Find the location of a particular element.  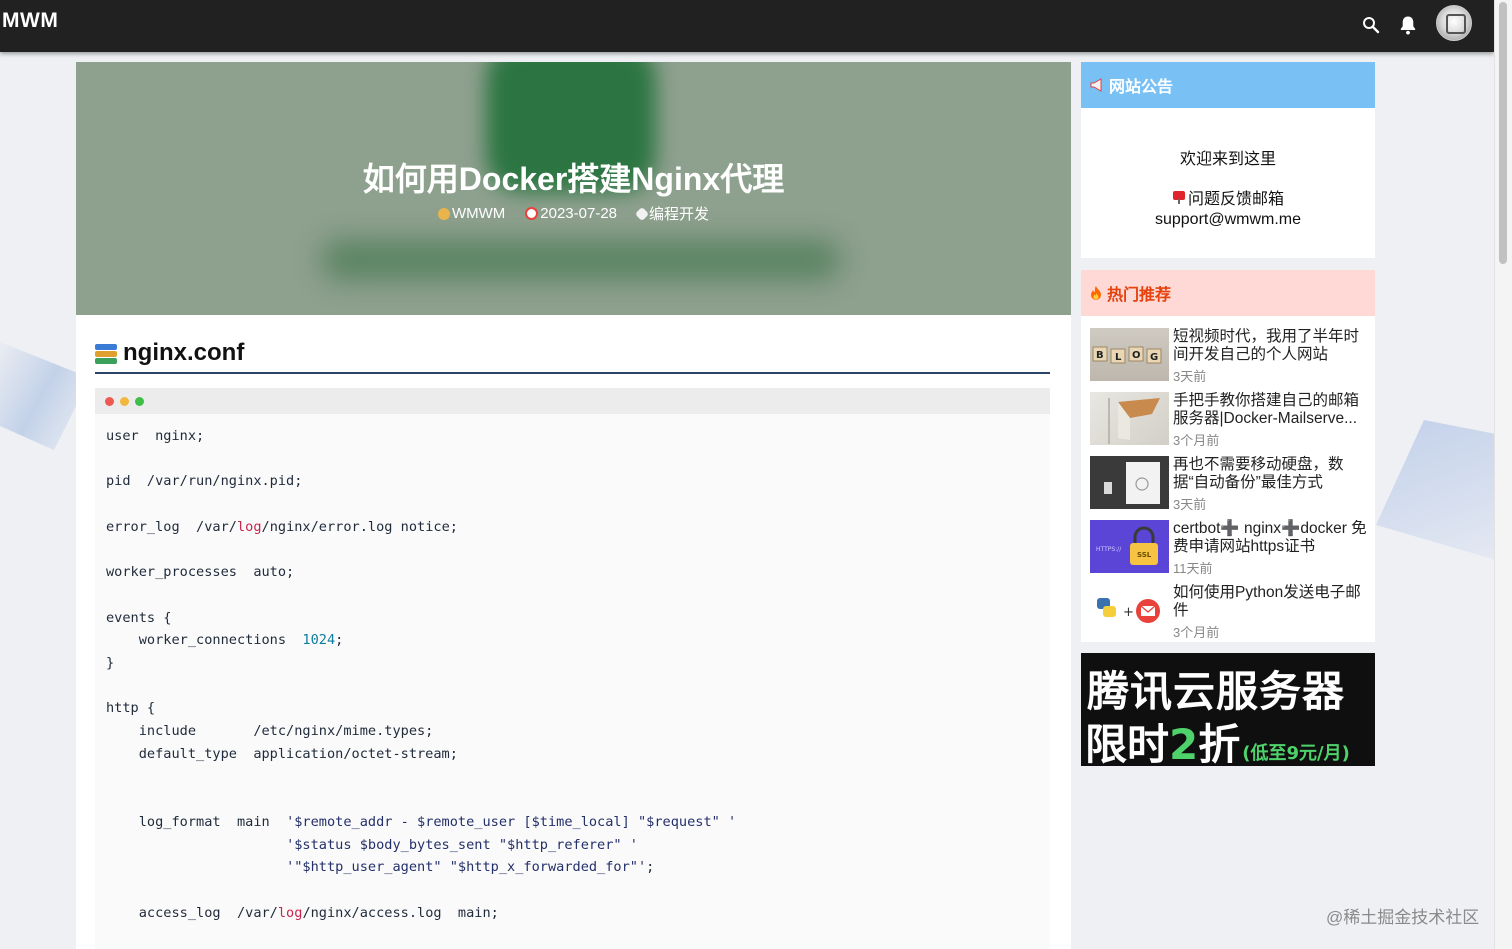

ad-text-c: 折 is located at coordinates (1219, 744).